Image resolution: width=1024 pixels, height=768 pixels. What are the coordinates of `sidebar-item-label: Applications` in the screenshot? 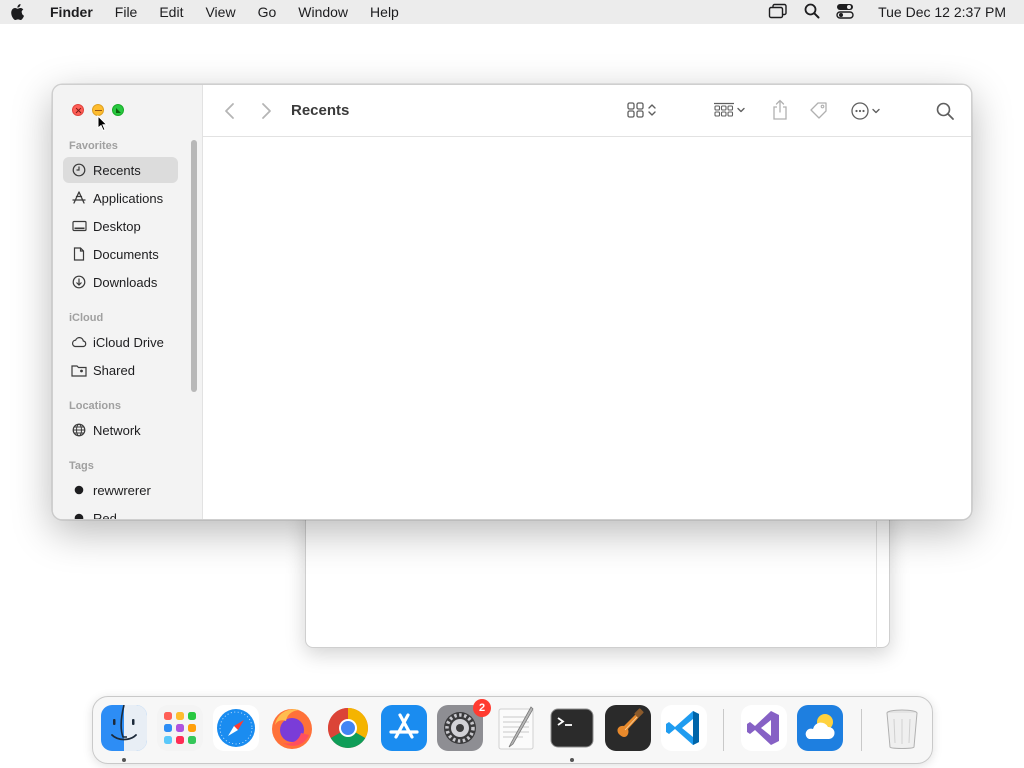 It's located at (128, 198).